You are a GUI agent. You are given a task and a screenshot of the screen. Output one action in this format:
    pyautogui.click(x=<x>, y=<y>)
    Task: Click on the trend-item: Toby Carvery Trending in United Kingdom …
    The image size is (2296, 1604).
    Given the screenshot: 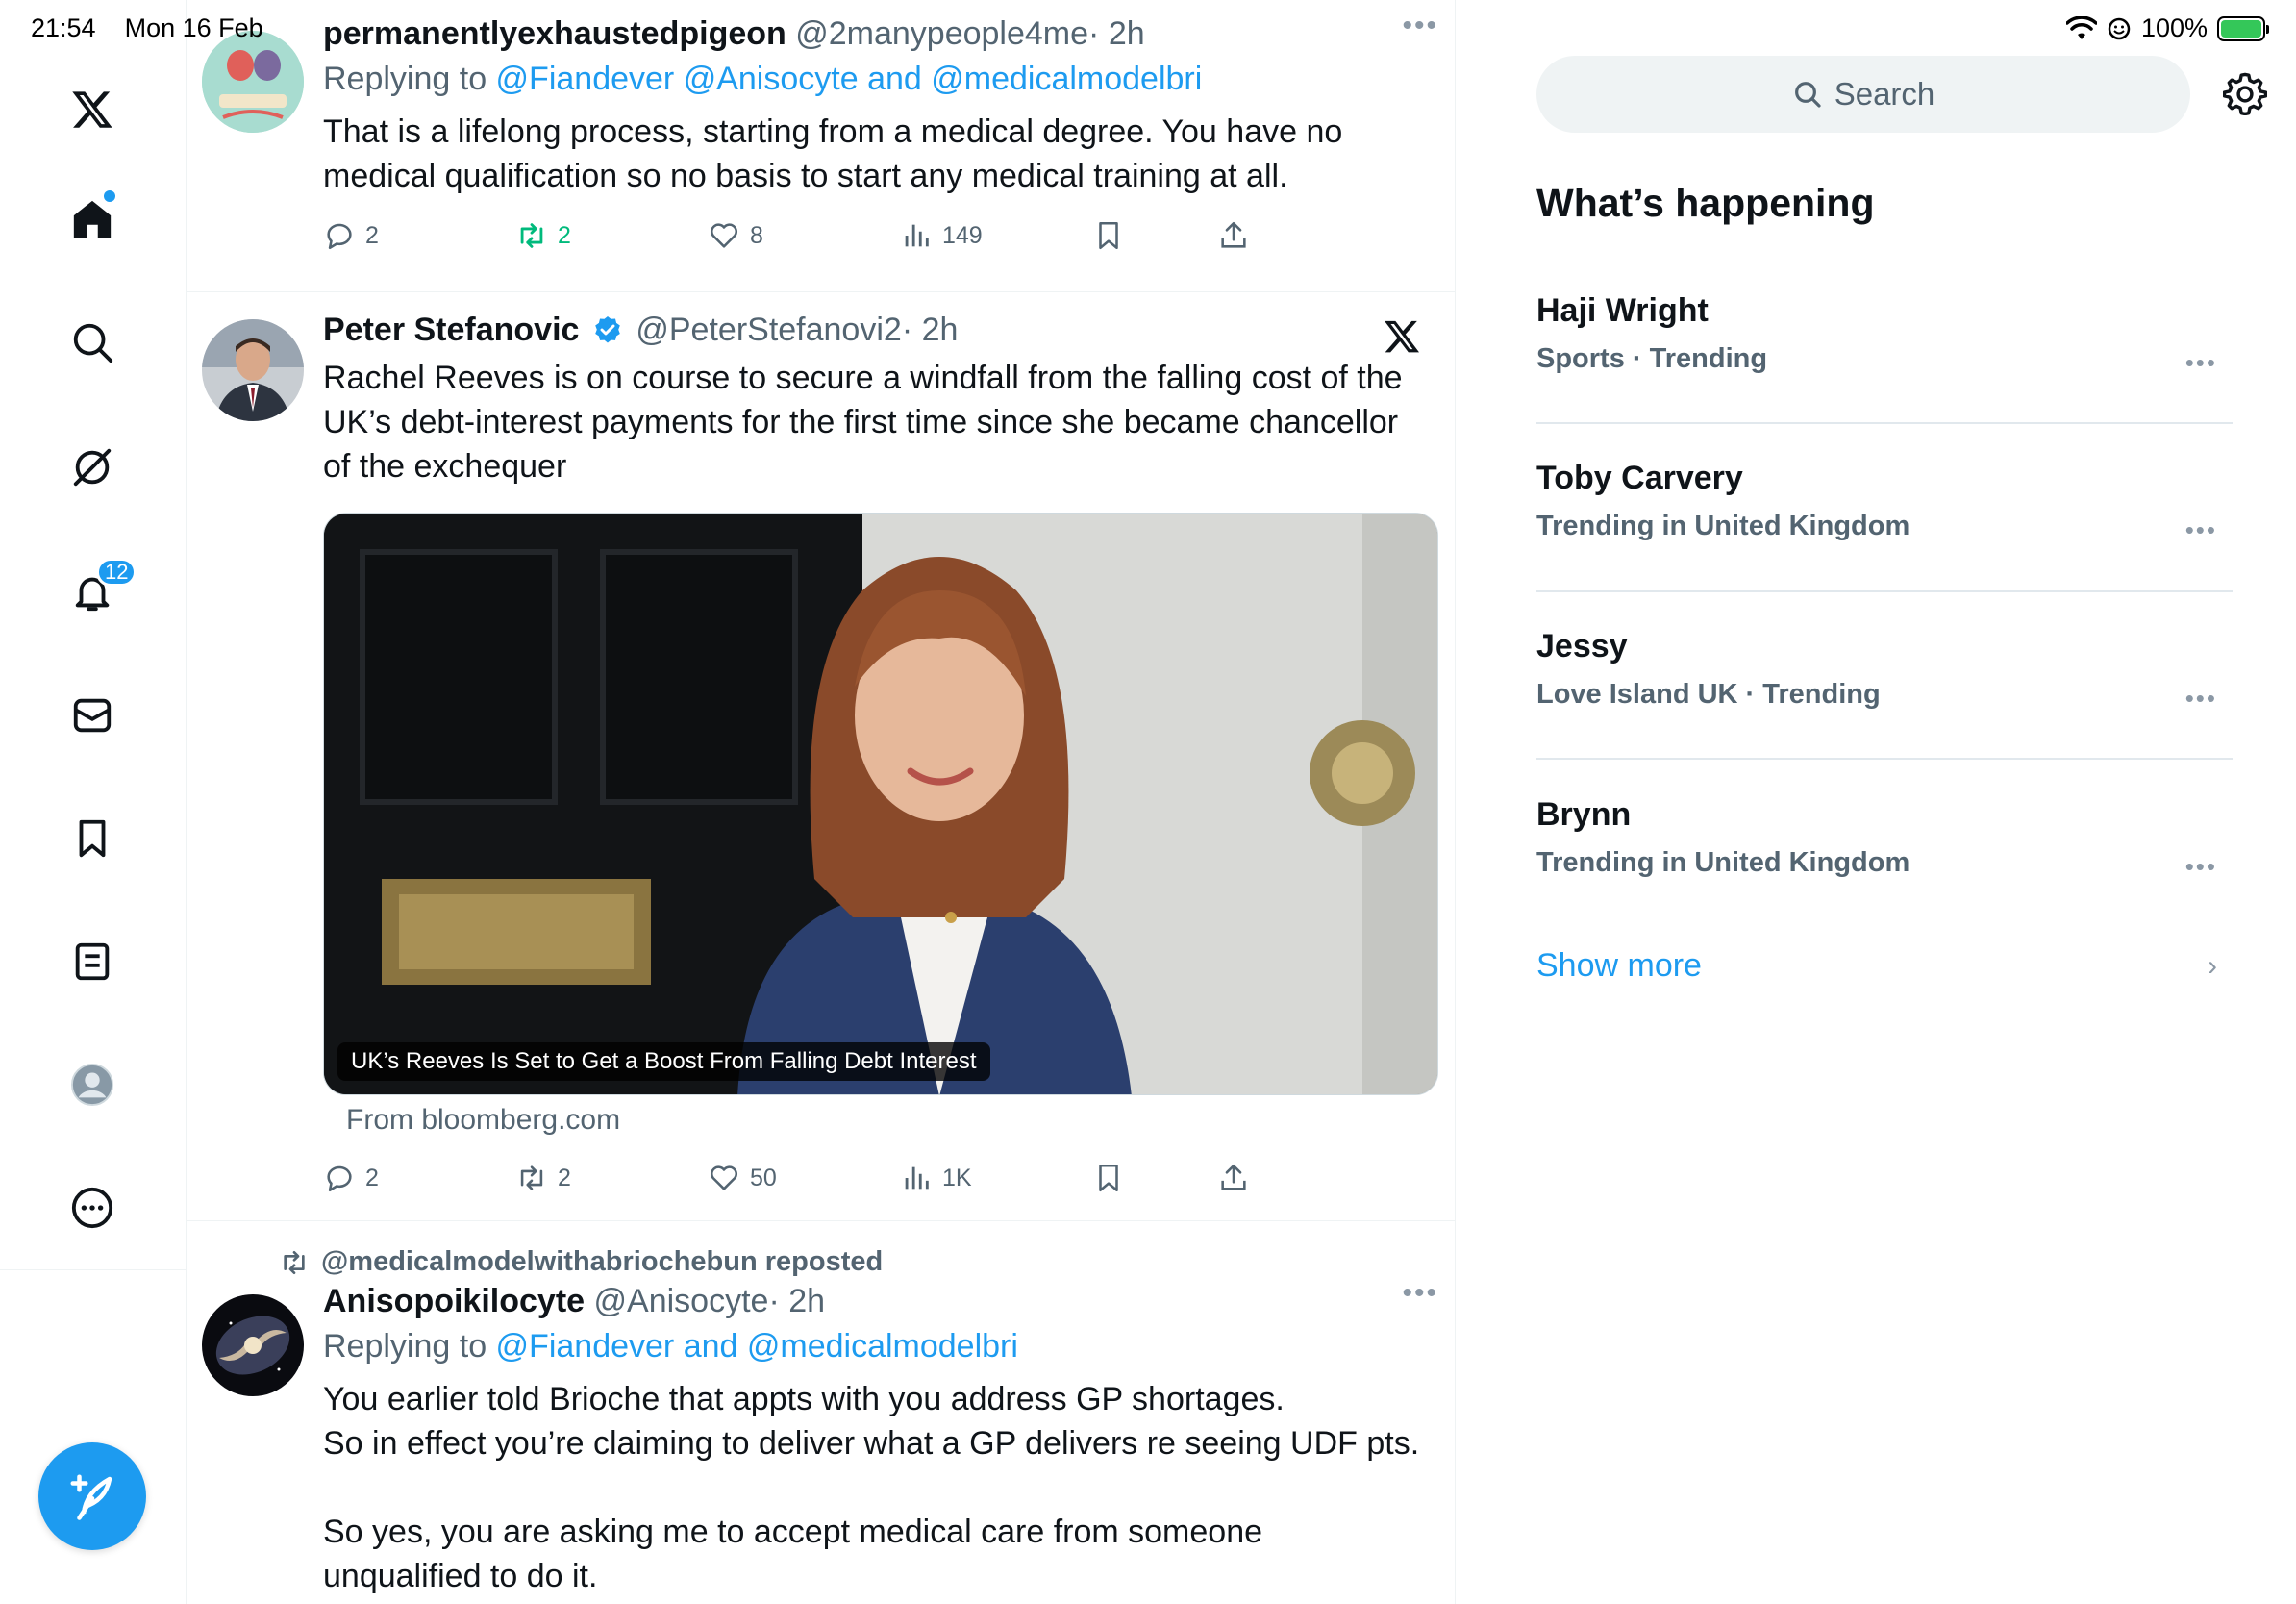 What is the action you would take?
    pyautogui.click(x=1884, y=502)
    